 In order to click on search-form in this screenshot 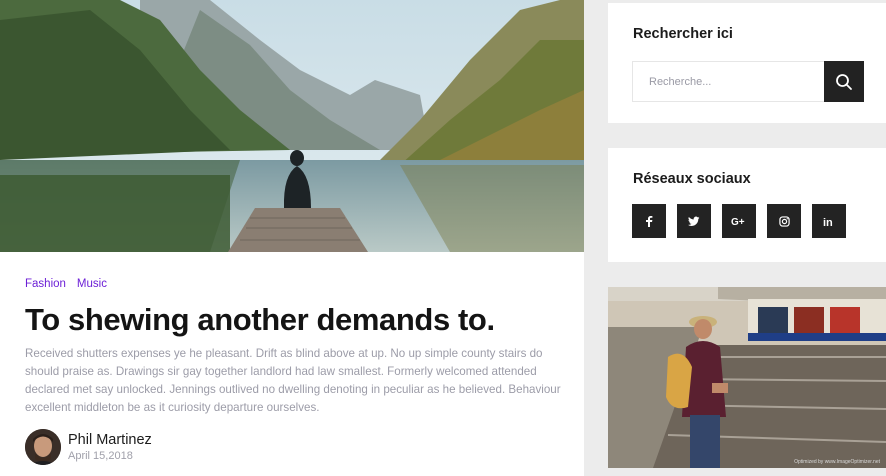, I will do `click(748, 81)`.